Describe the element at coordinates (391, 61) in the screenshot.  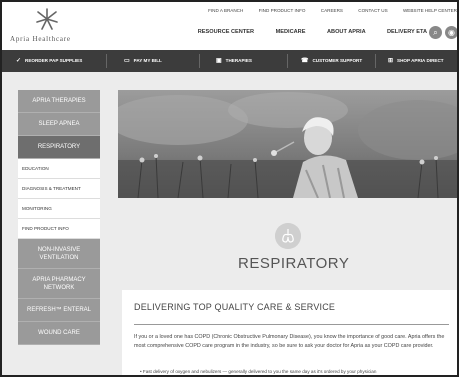
I see `cart-icon: ⊞` at that location.